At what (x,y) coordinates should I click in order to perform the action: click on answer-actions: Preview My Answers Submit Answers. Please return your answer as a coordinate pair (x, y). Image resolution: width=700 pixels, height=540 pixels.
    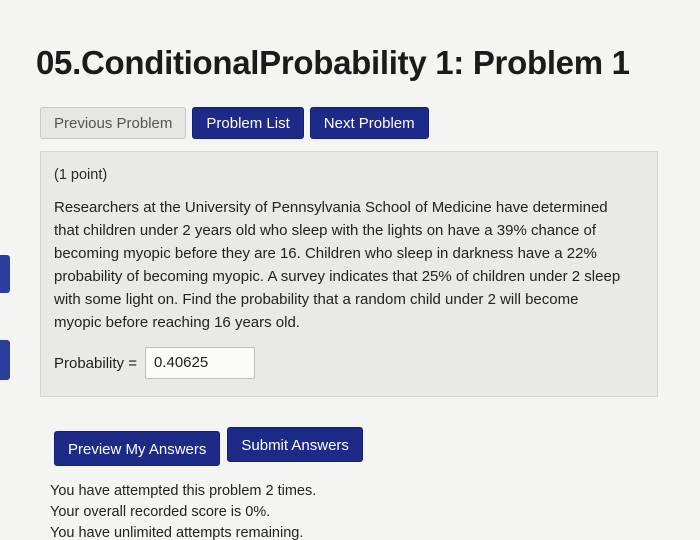
    Looking at the image, I should click on (208, 446).